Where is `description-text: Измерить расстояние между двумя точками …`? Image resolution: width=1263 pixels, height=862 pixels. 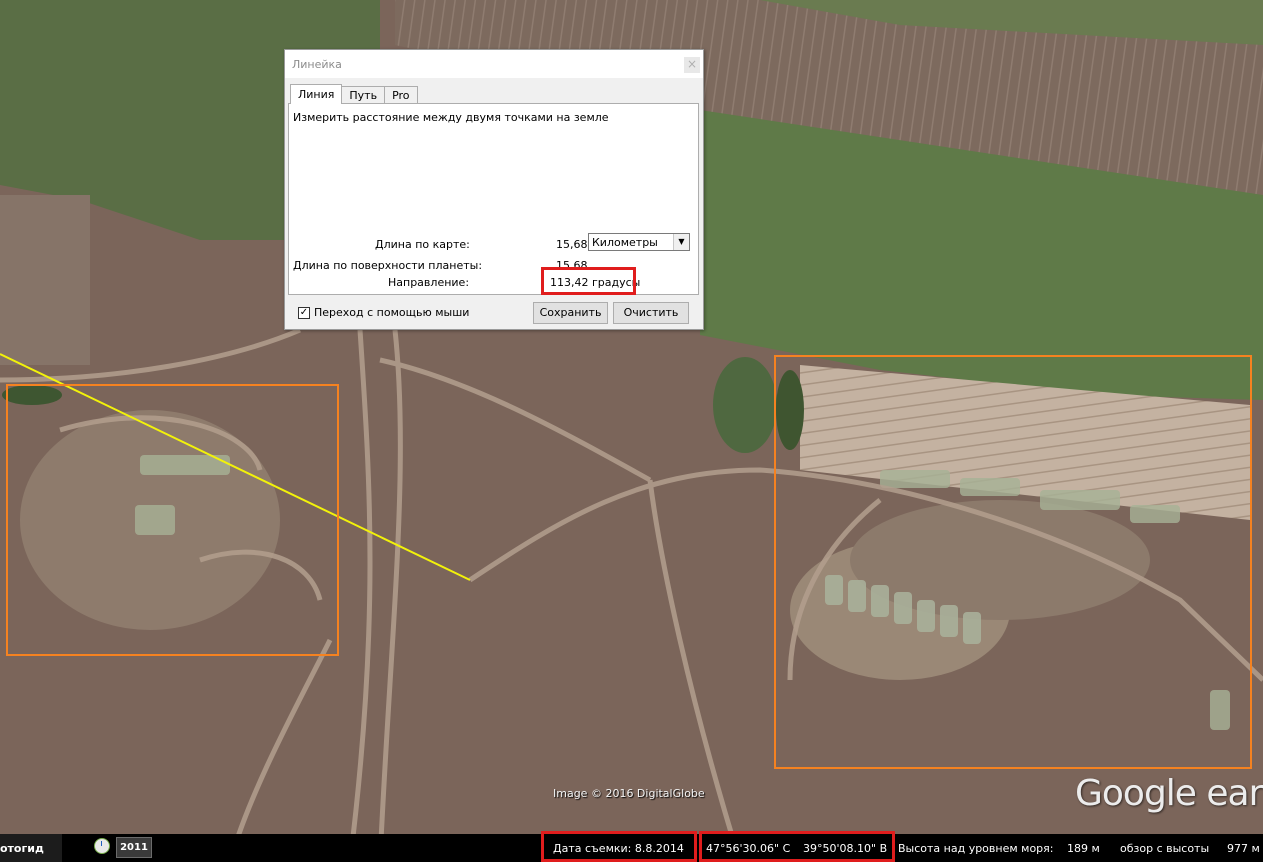 description-text: Измерить расстояние между двумя точками … is located at coordinates (451, 117).